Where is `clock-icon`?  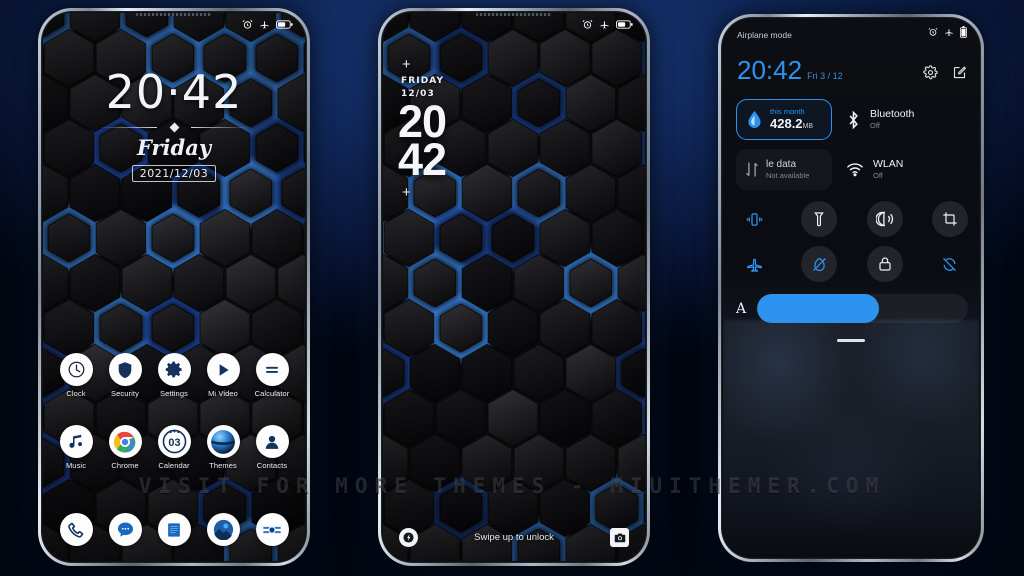
clock-icon is located at coordinates (76, 369).